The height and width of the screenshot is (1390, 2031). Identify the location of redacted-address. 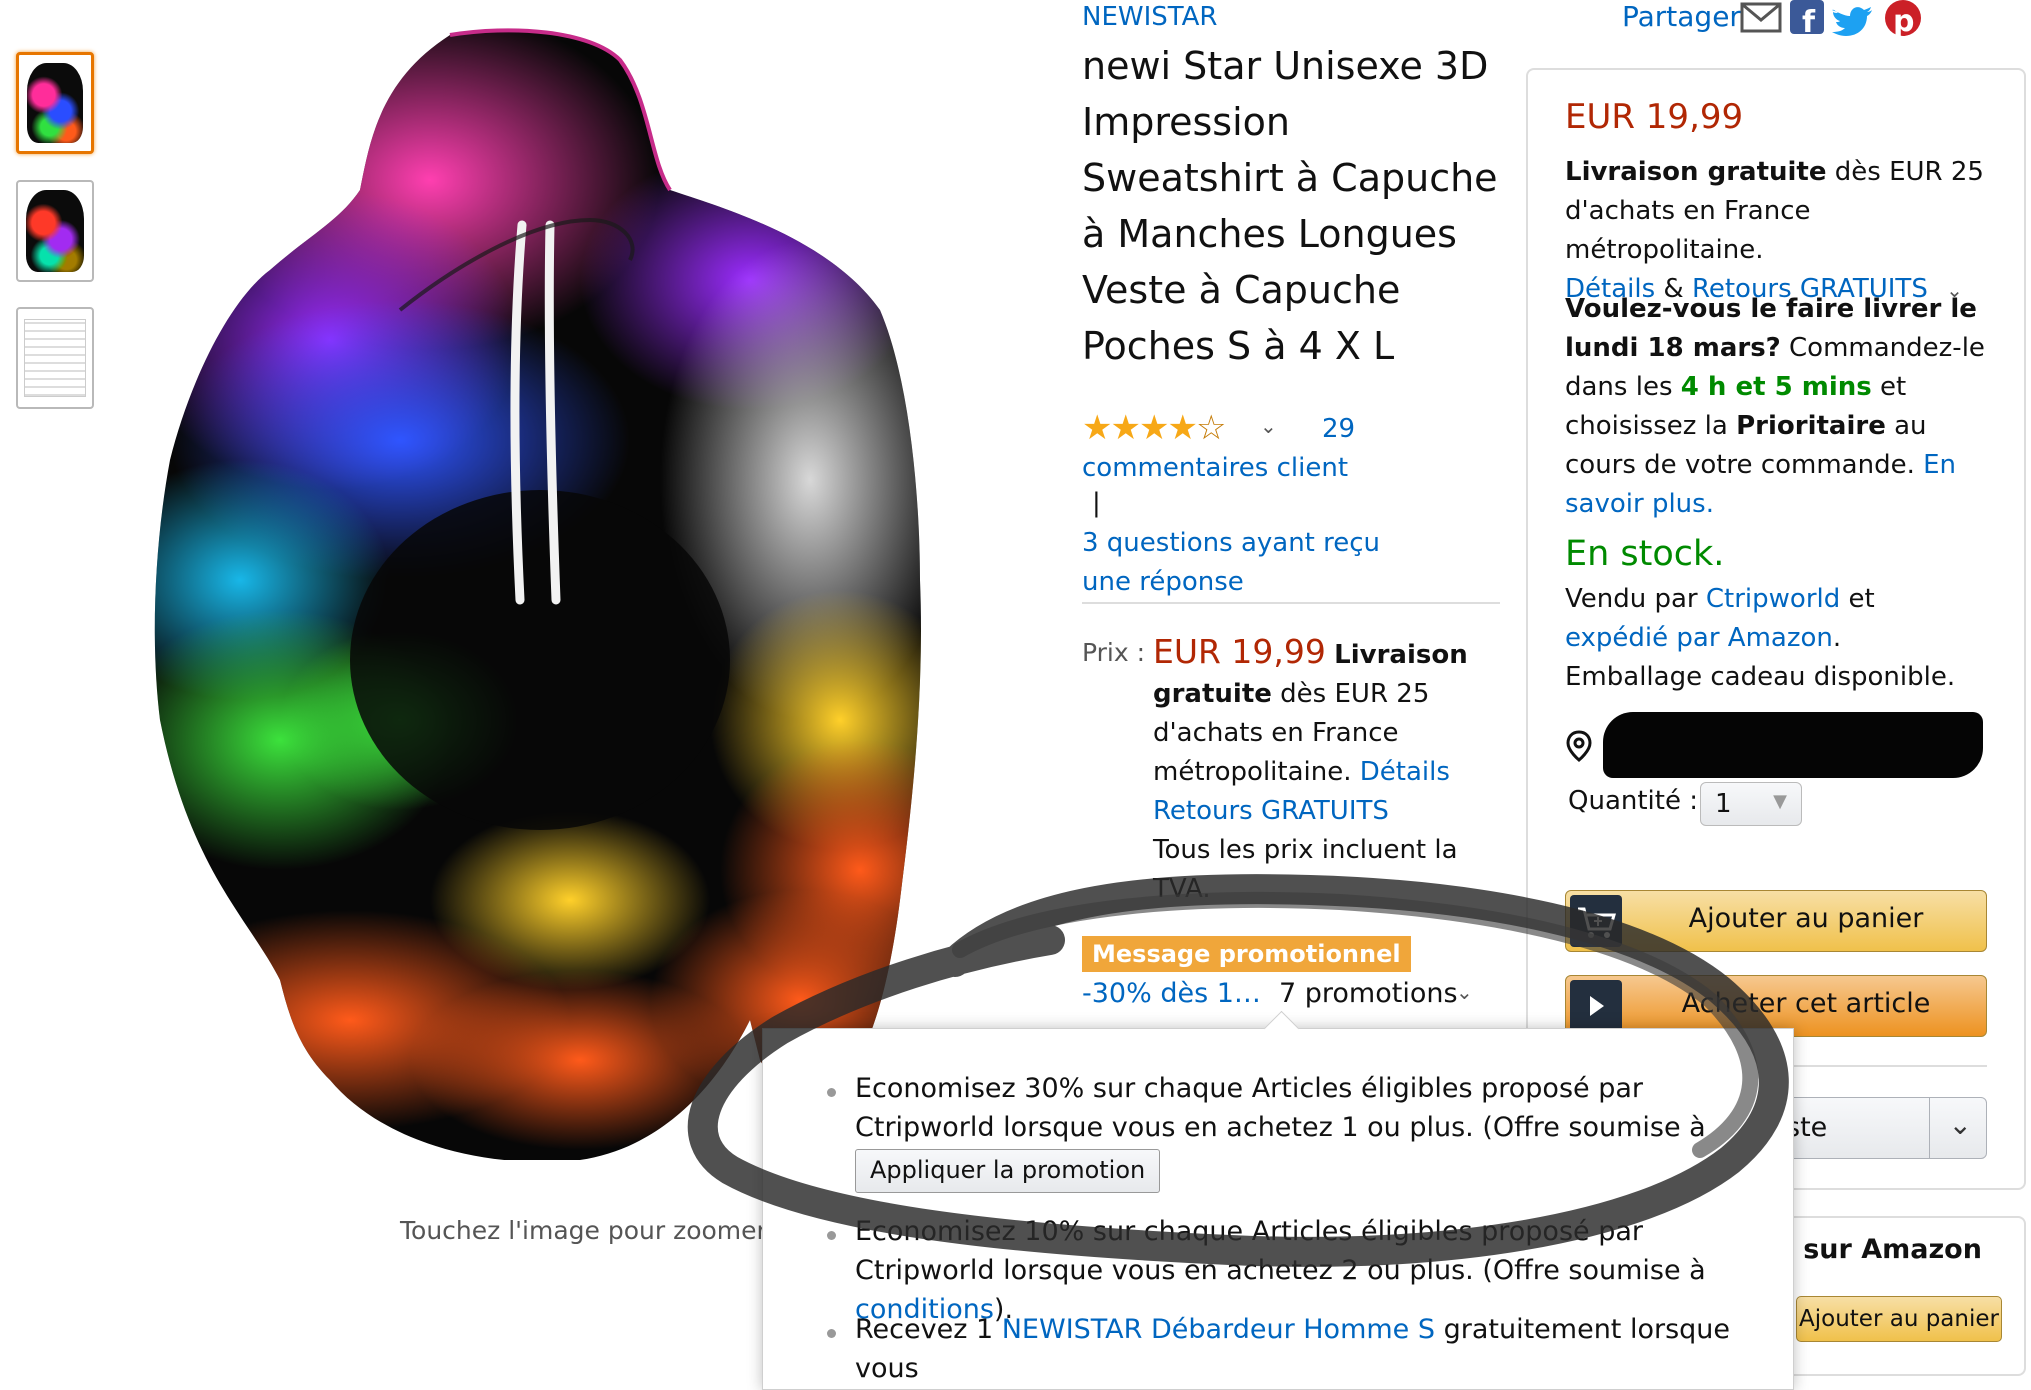
(1793, 745).